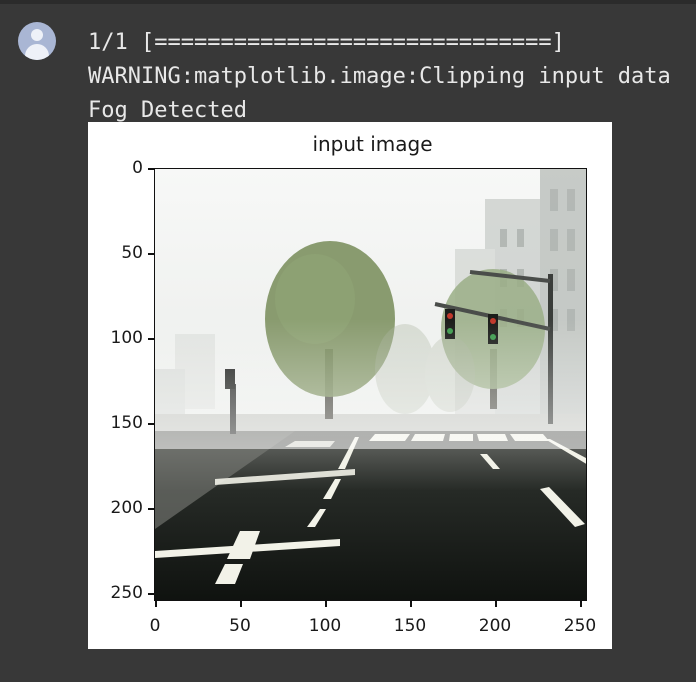  Describe the element at coordinates (37, 35) in the screenshot. I see `avatar-head` at that location.